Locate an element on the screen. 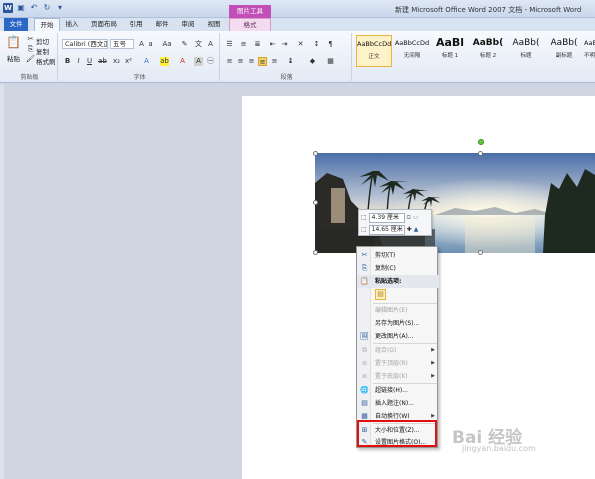 The width and height of the screenshot is (595, 479). menu-item-group: ⧉ 组合(G) ▶ is located at coordinates (398, 350).